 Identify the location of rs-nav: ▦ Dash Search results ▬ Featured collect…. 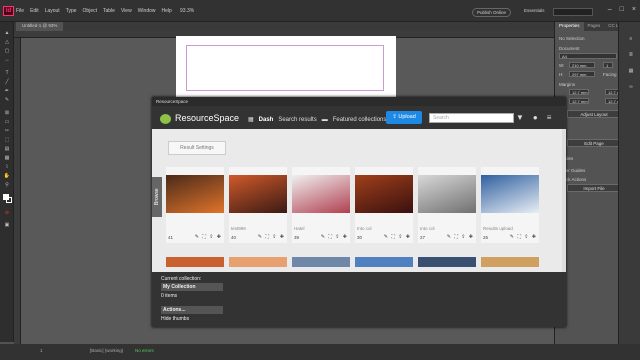
(317, 120).